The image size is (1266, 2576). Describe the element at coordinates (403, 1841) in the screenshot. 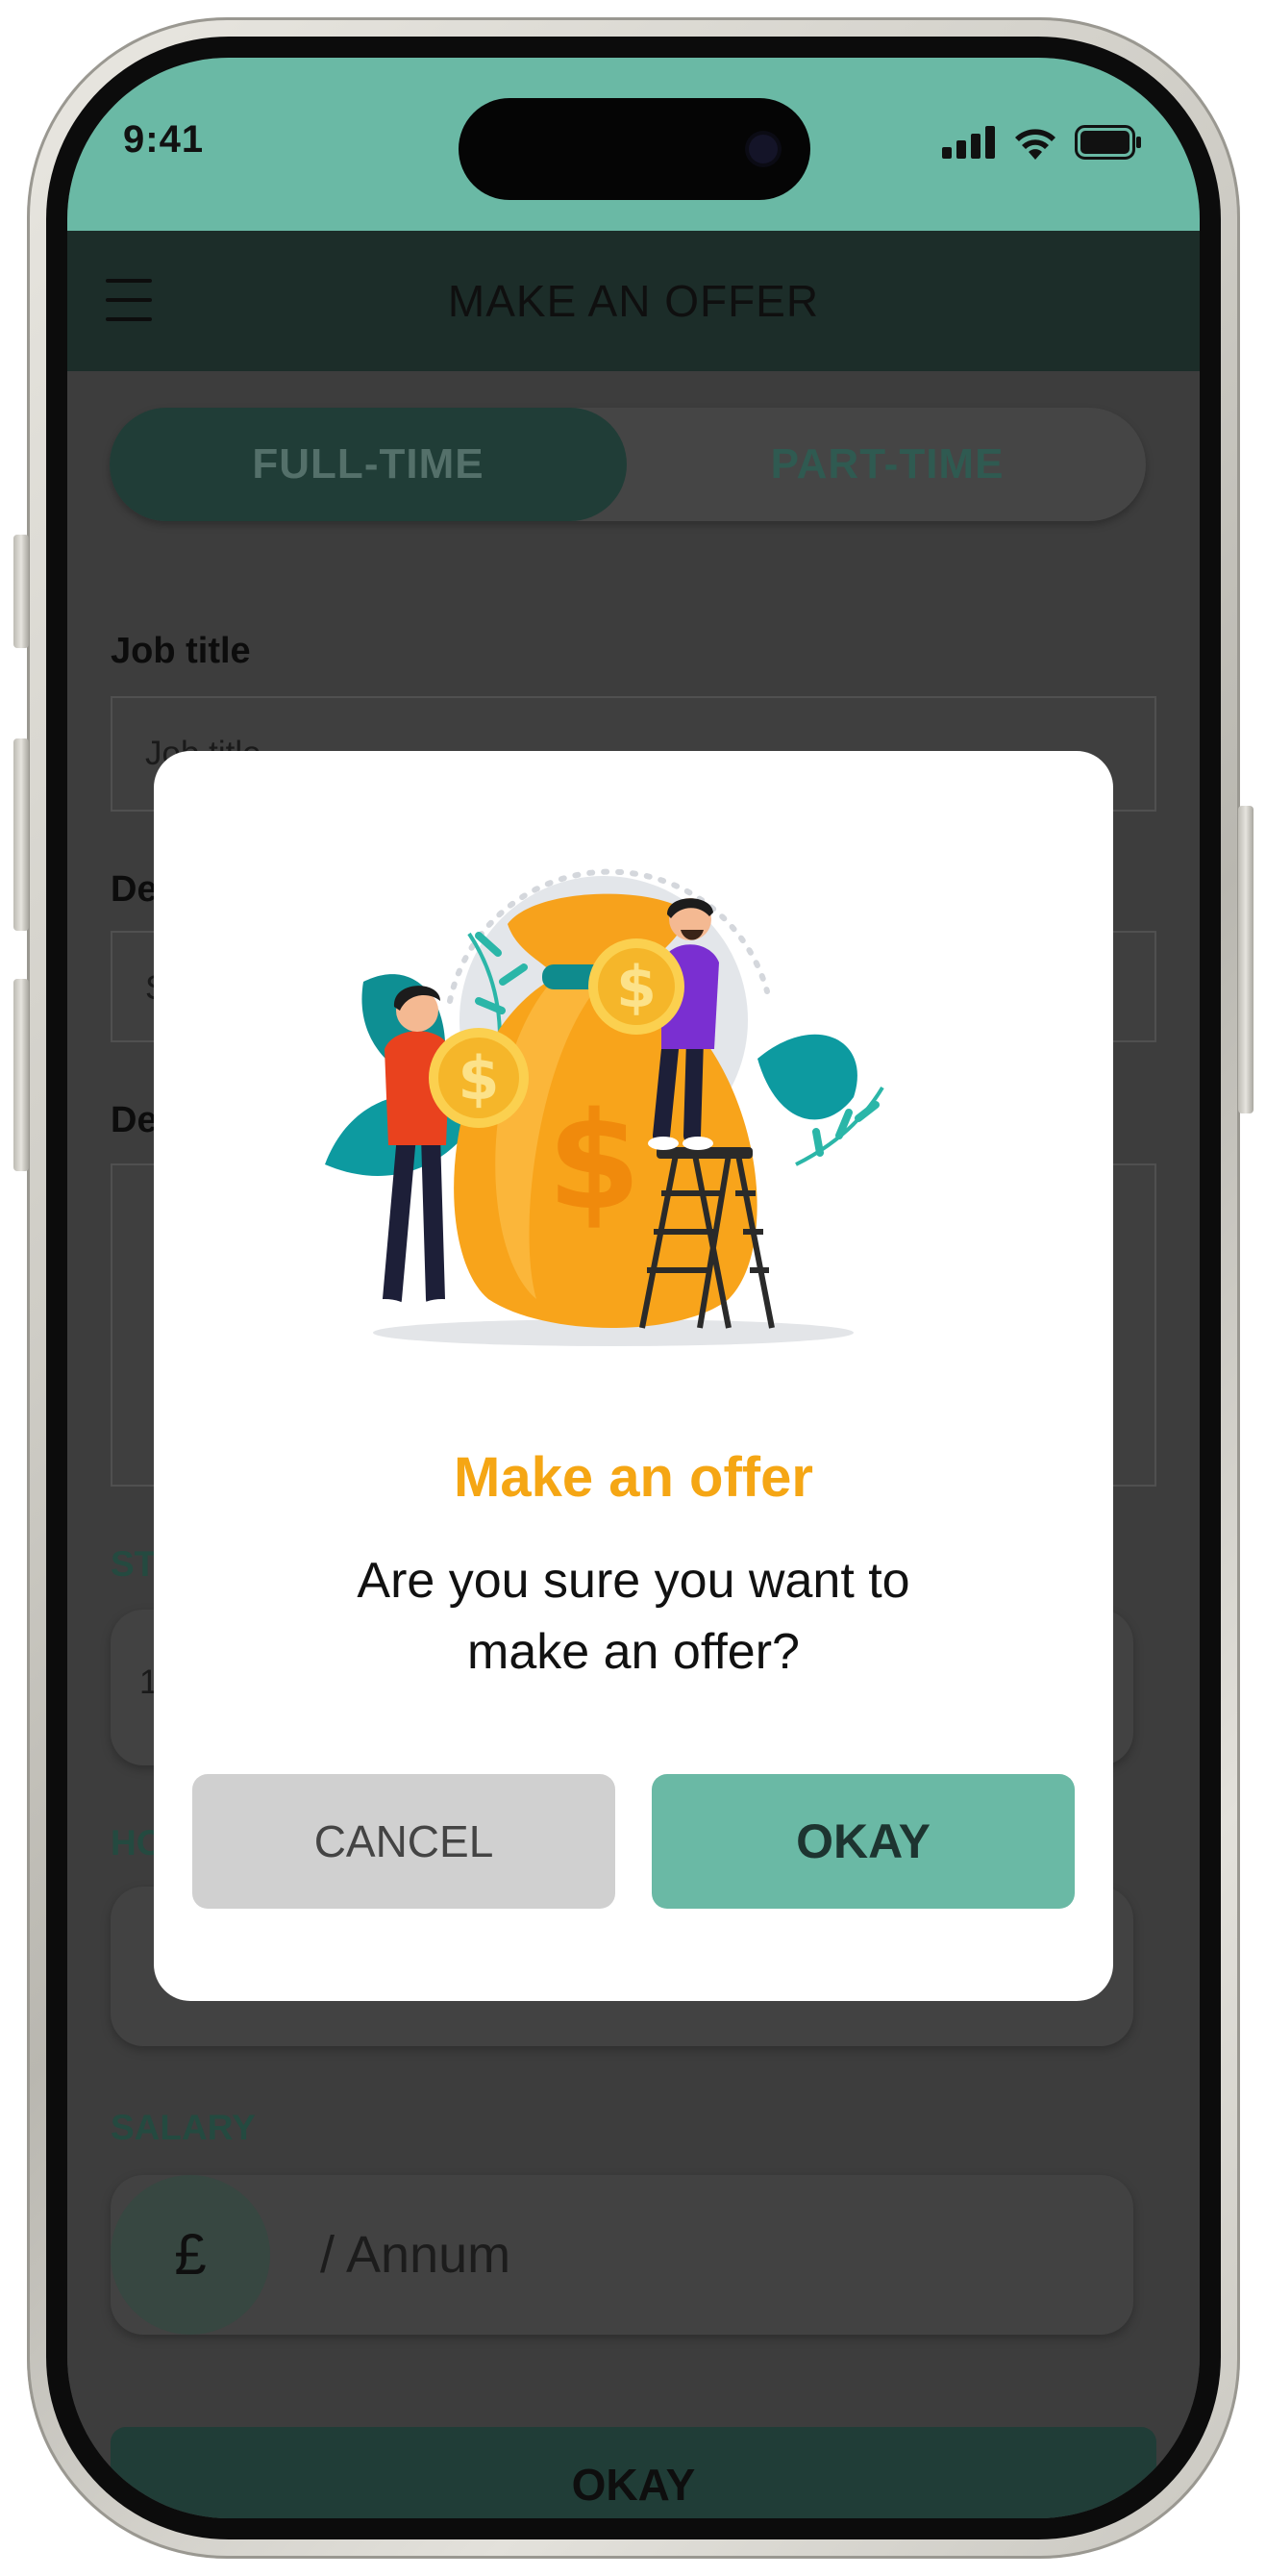

I see `cancel-button: CANCEL` at that location.